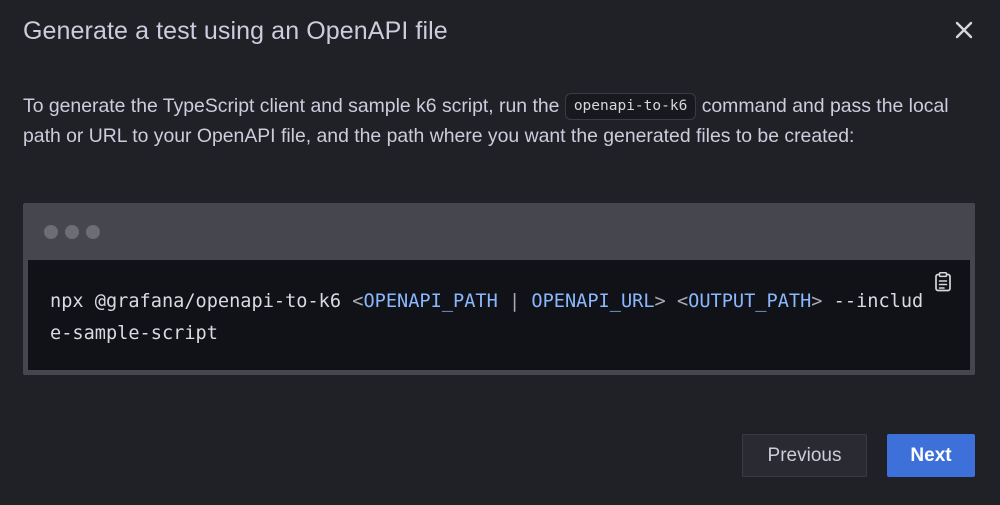 Image resolution: width=1000 pixels, height=505 pixels. What do you see at coordinates (235, 31) in the screenshot?
I see `dialog-title: Generate a test using an OpenAPI file` at bounding box center [235, 31].